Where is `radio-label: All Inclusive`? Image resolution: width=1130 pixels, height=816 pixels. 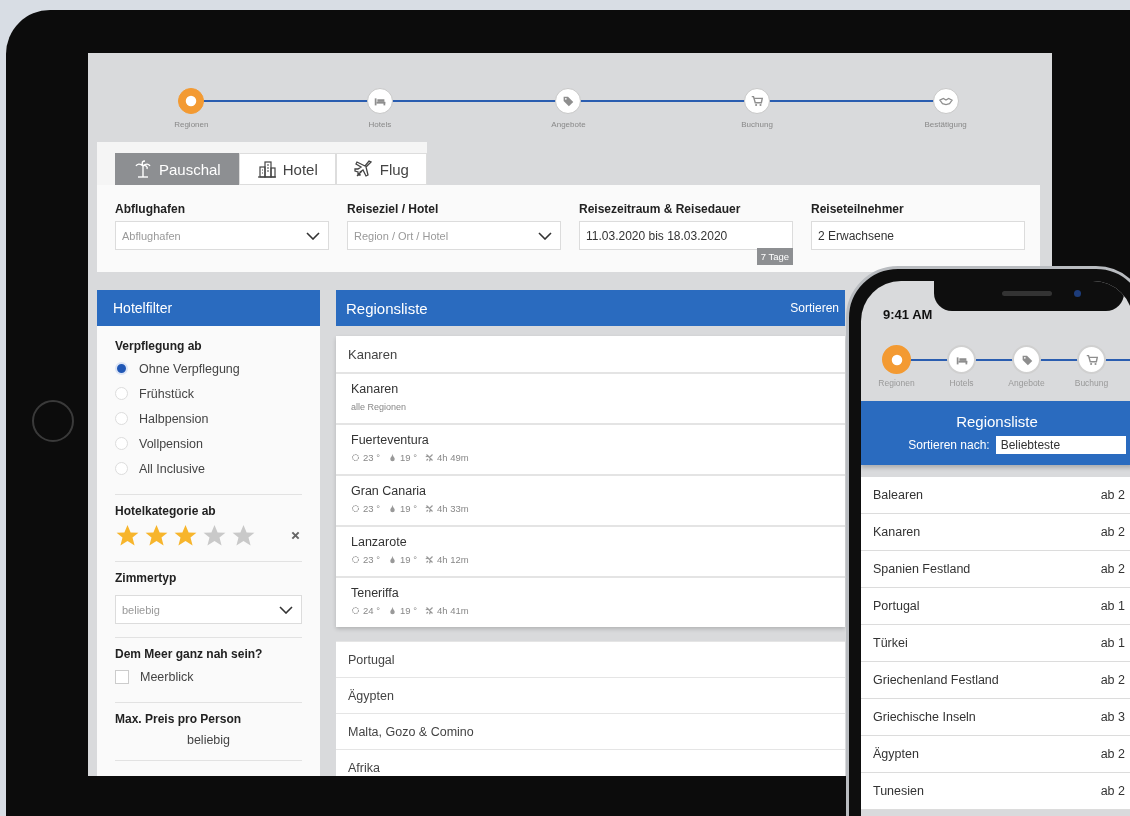
radio-label: All Inclusive is located at coordinates (172, 468).